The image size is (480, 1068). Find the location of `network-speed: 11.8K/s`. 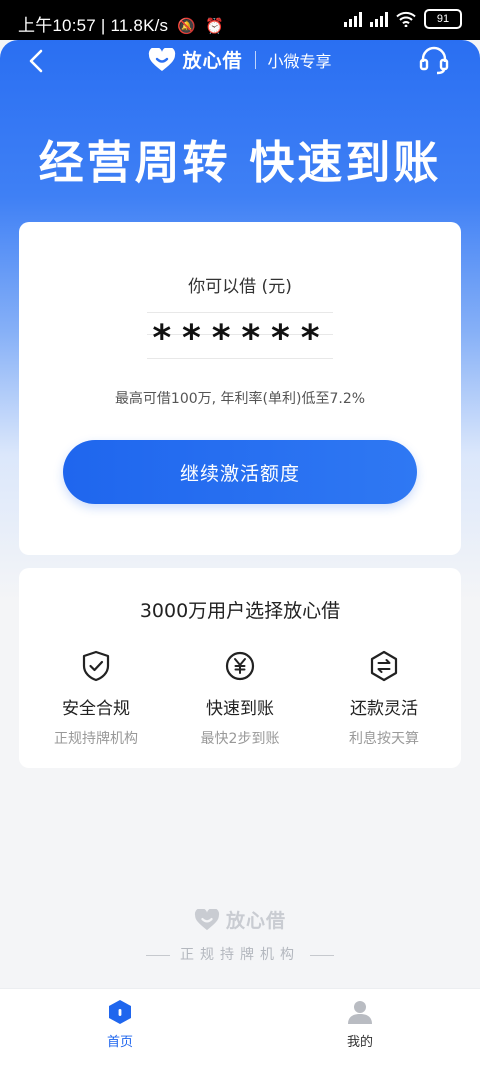

network-speed: 11.8K/s is located at coordinates (139, 25).